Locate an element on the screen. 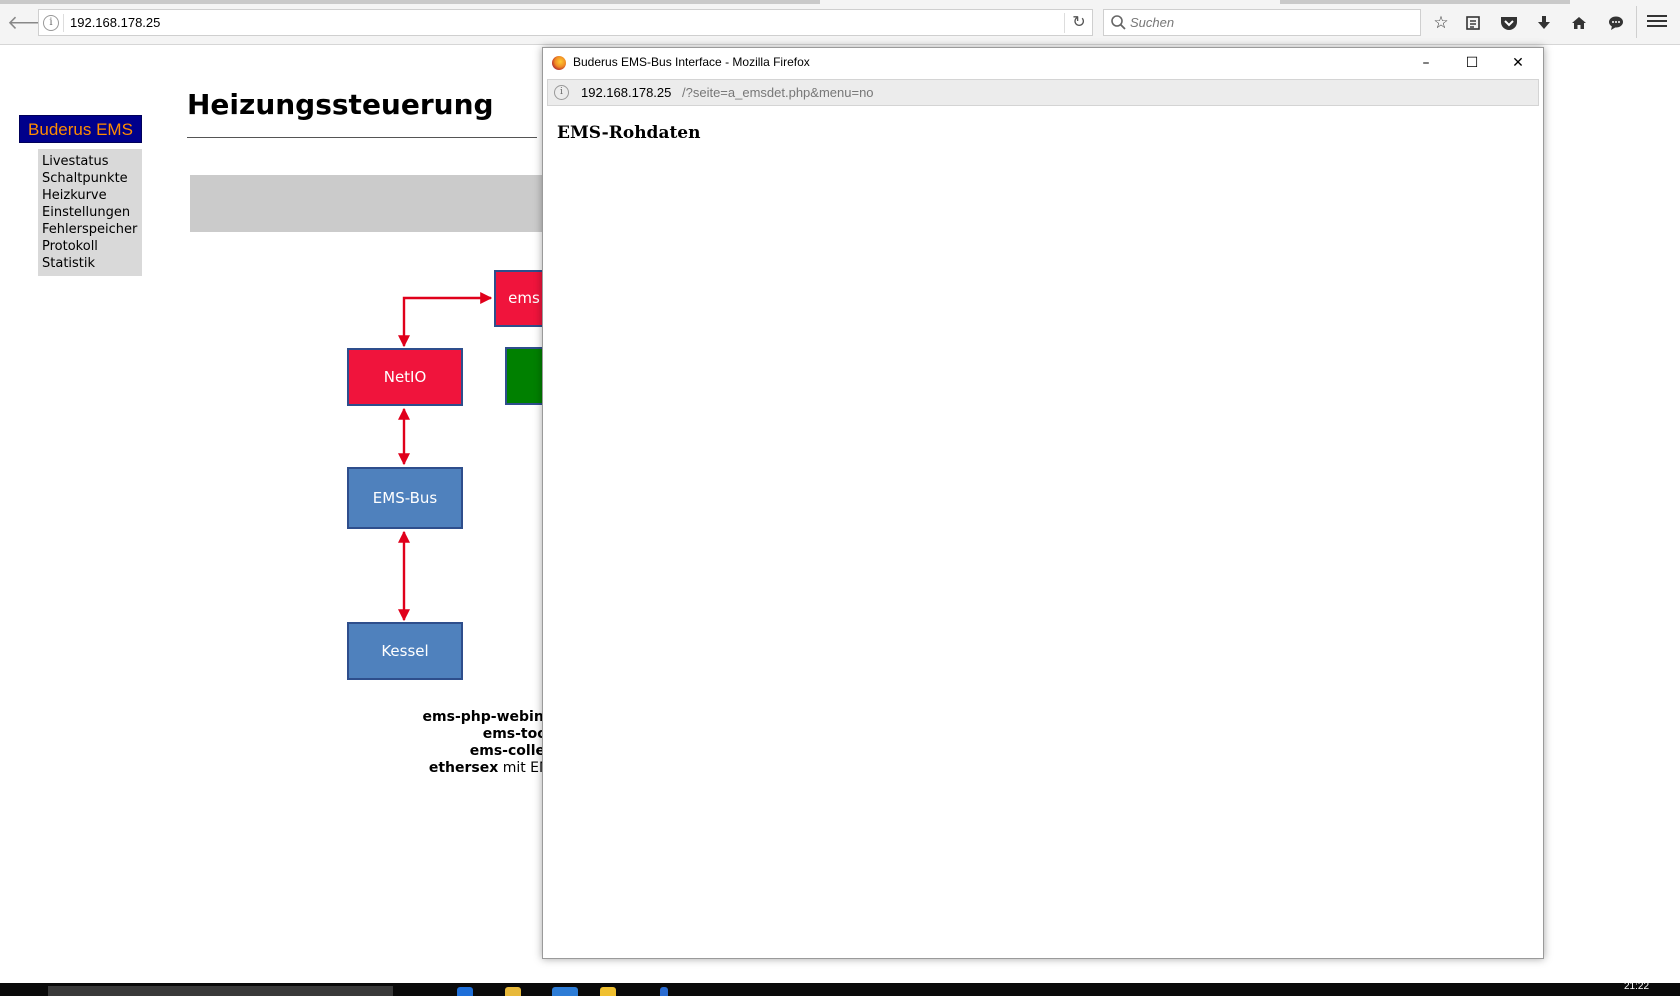 This screenshot has width=1680, height=996. explorer-icon is located at coordinates (513, 991).